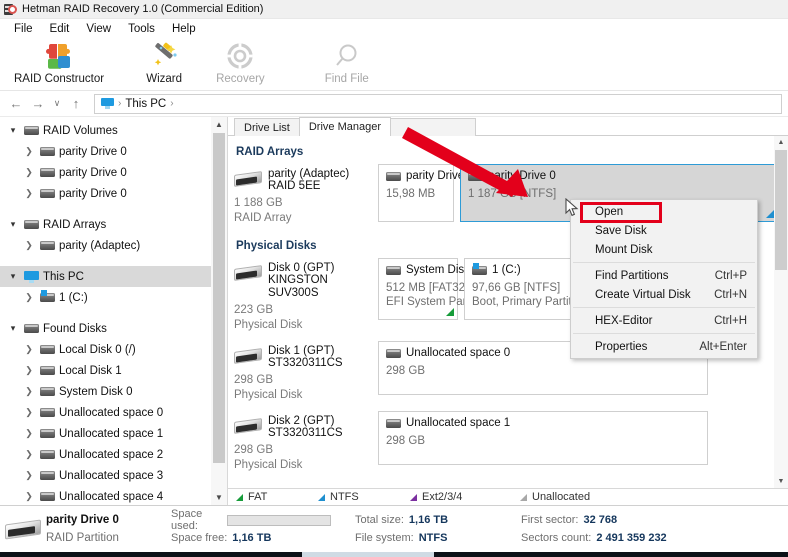  I want to click on raid-constructor-button: RAID Constructor, so click(59, 62).